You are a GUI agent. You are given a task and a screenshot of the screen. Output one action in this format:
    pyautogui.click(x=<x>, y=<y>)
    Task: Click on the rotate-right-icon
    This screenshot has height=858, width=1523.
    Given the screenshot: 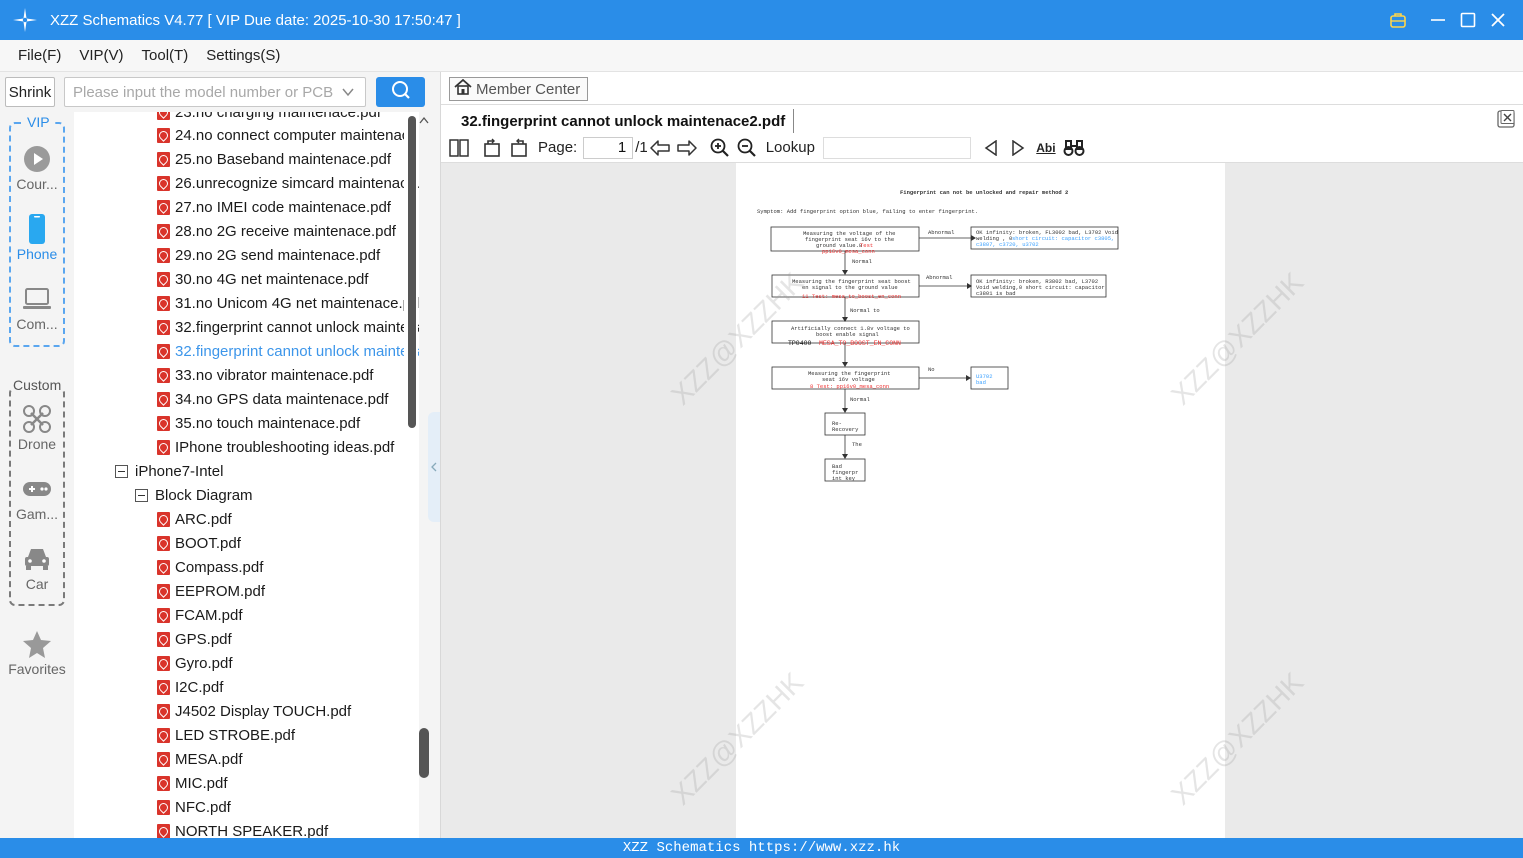 What is the action you would take?
    pyautogui.click(x=519, y=148)
    